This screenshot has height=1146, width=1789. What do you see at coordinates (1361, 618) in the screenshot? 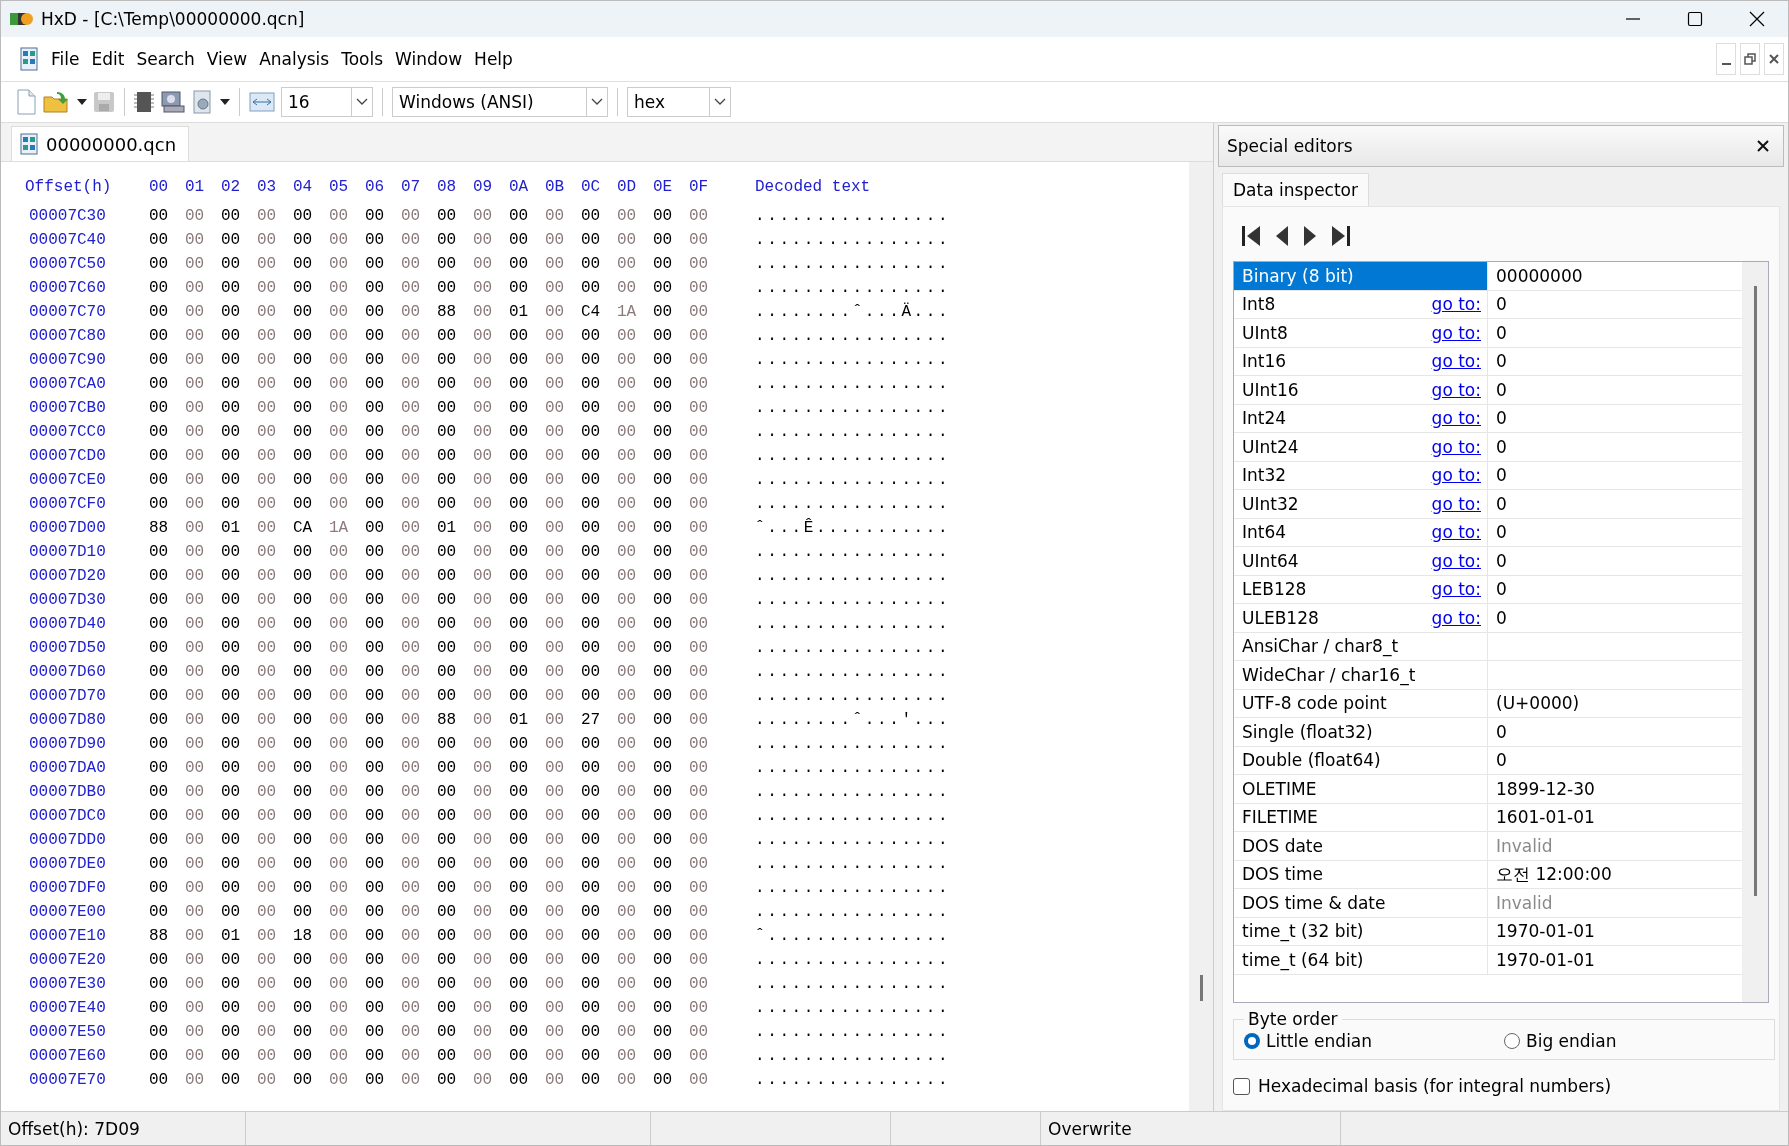
I see `label-cell: ULEB128 go to:` at bounding box center [1361, 618].